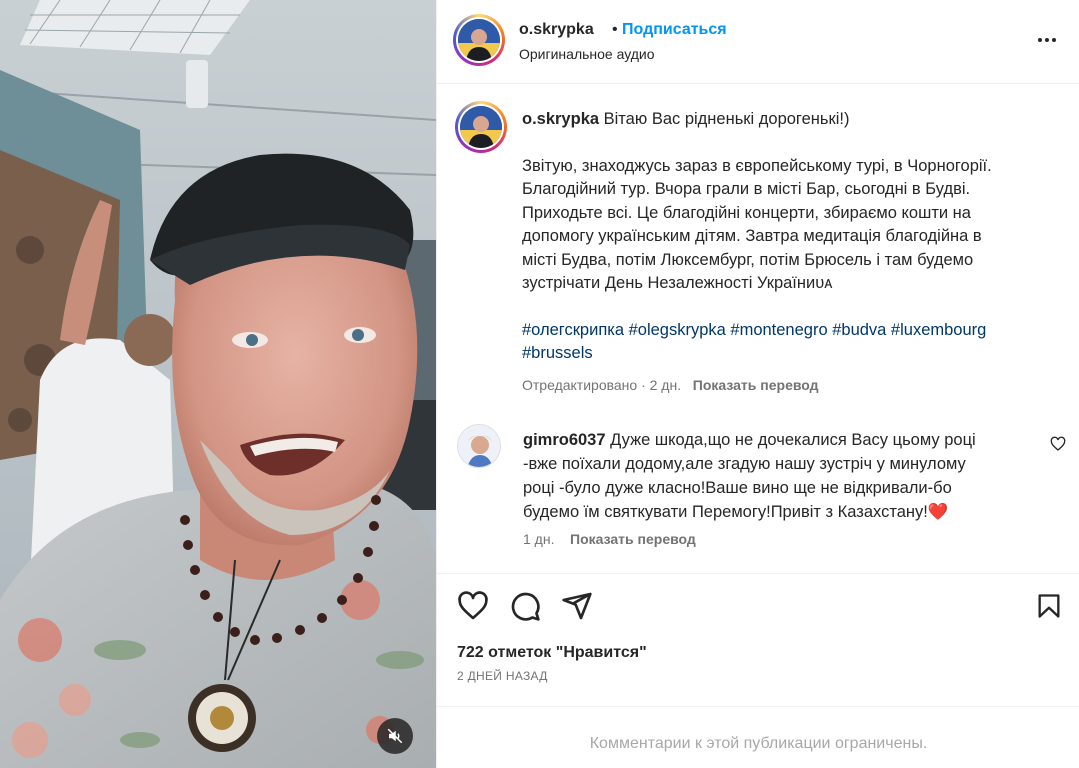  Describe the element at coordinates (564, 440) in the screenshot. I see `commenter-username: gimro6037` at that location.